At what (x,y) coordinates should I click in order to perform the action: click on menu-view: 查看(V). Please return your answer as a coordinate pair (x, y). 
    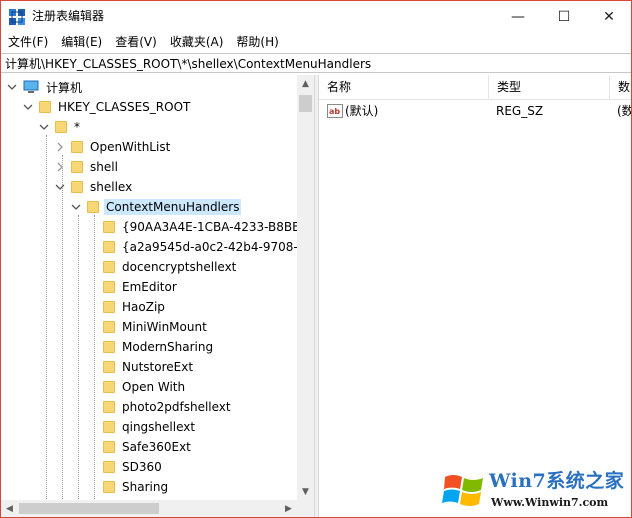
    Looking at the image, I should click on (135, 42).